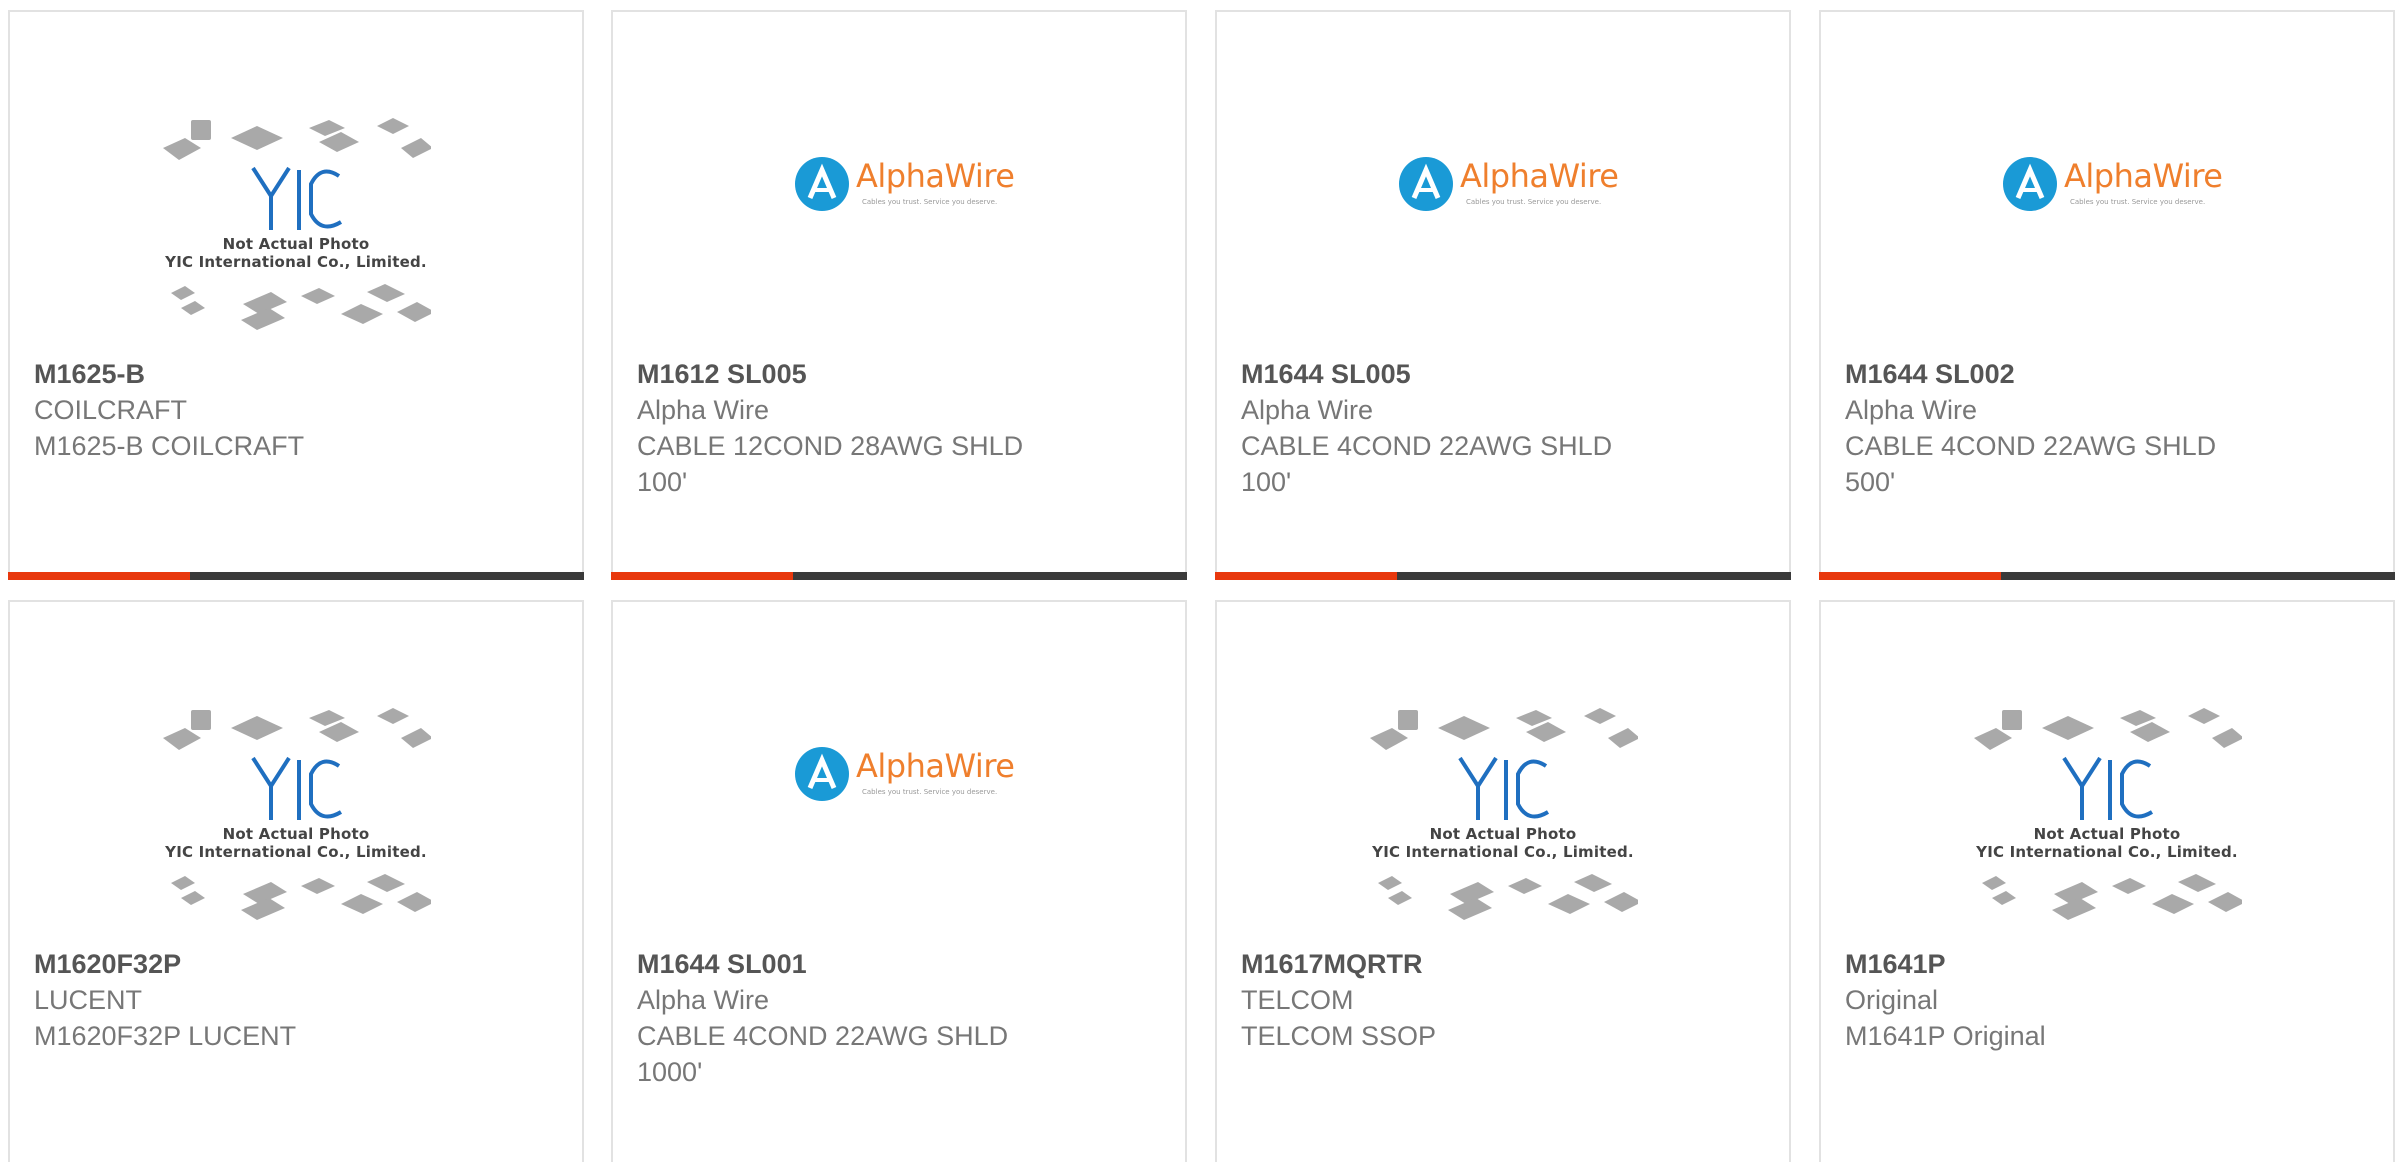 The image size is (2400, 1162). Describe the element at coordinates (1297, 1000) in the screenshot. I see `manufacturer: TELCOM` at that location.